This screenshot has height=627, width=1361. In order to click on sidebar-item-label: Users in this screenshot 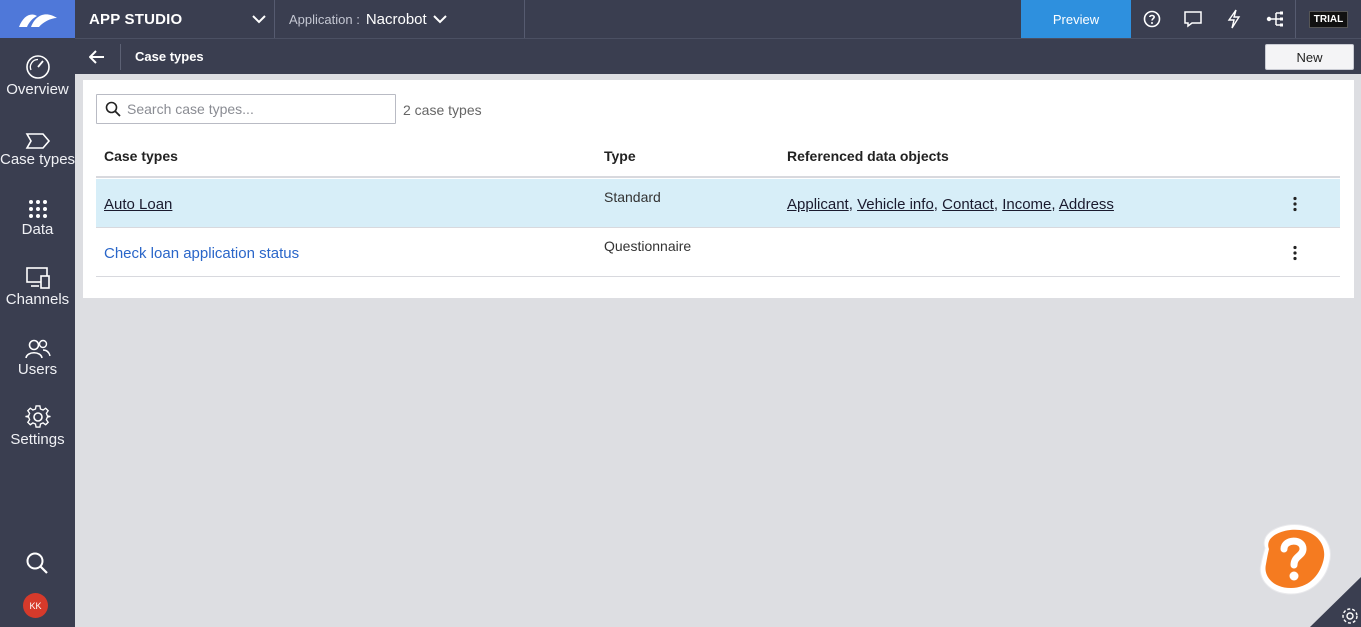, I will do `click(37, 369)`.